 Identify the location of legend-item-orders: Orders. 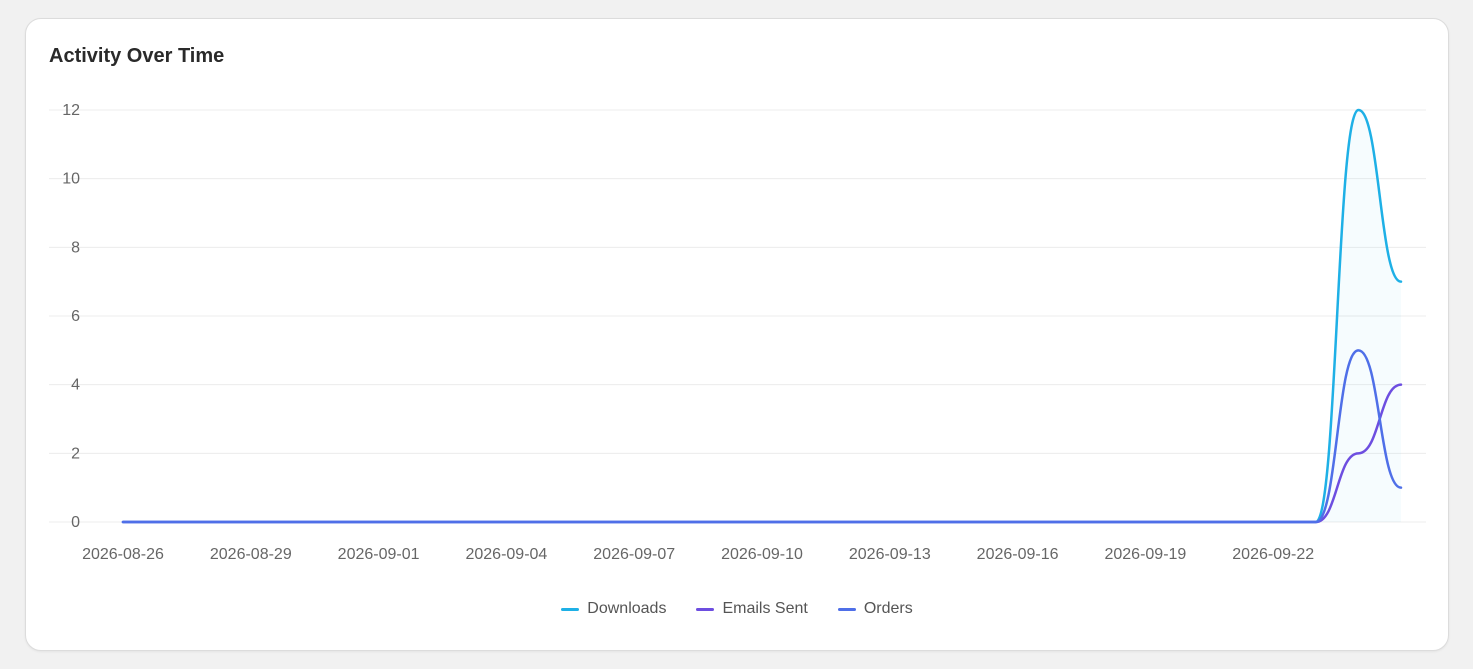
(875, 609).